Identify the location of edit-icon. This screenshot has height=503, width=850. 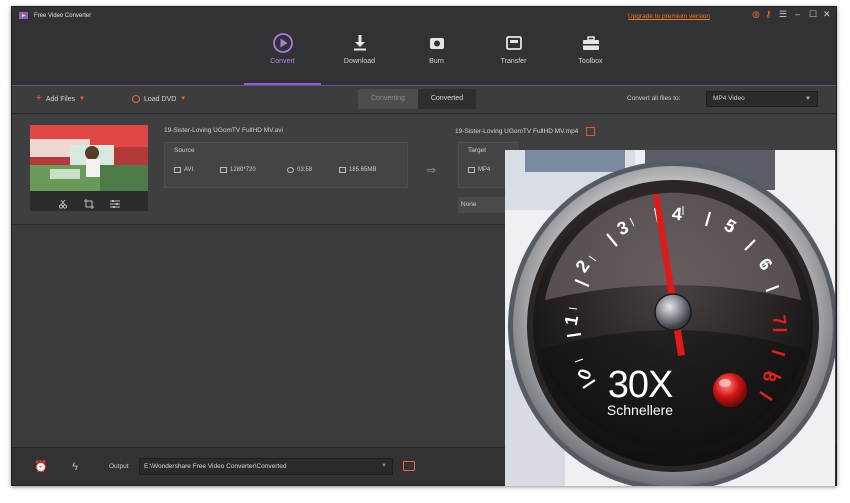
(591, 131).